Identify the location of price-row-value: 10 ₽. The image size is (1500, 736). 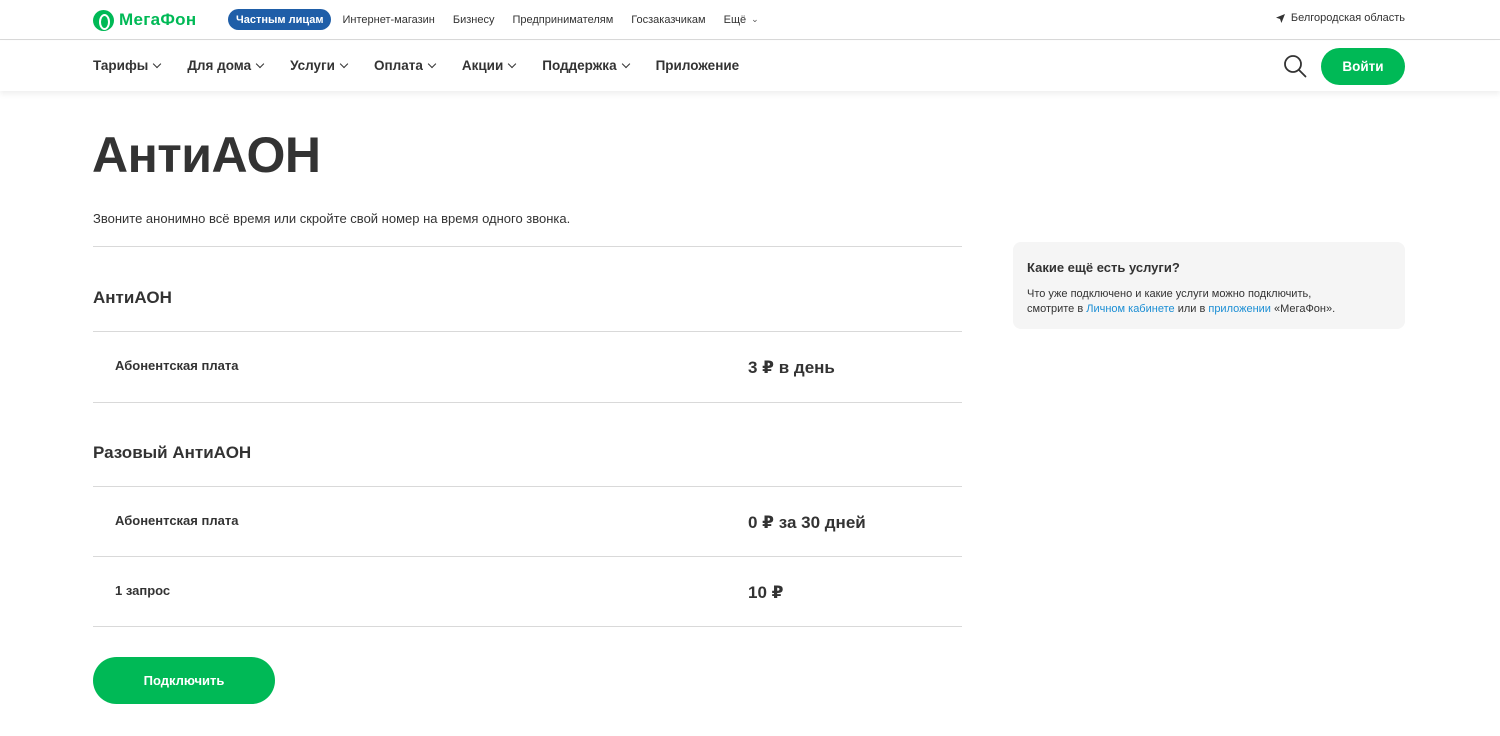
(766, 592).